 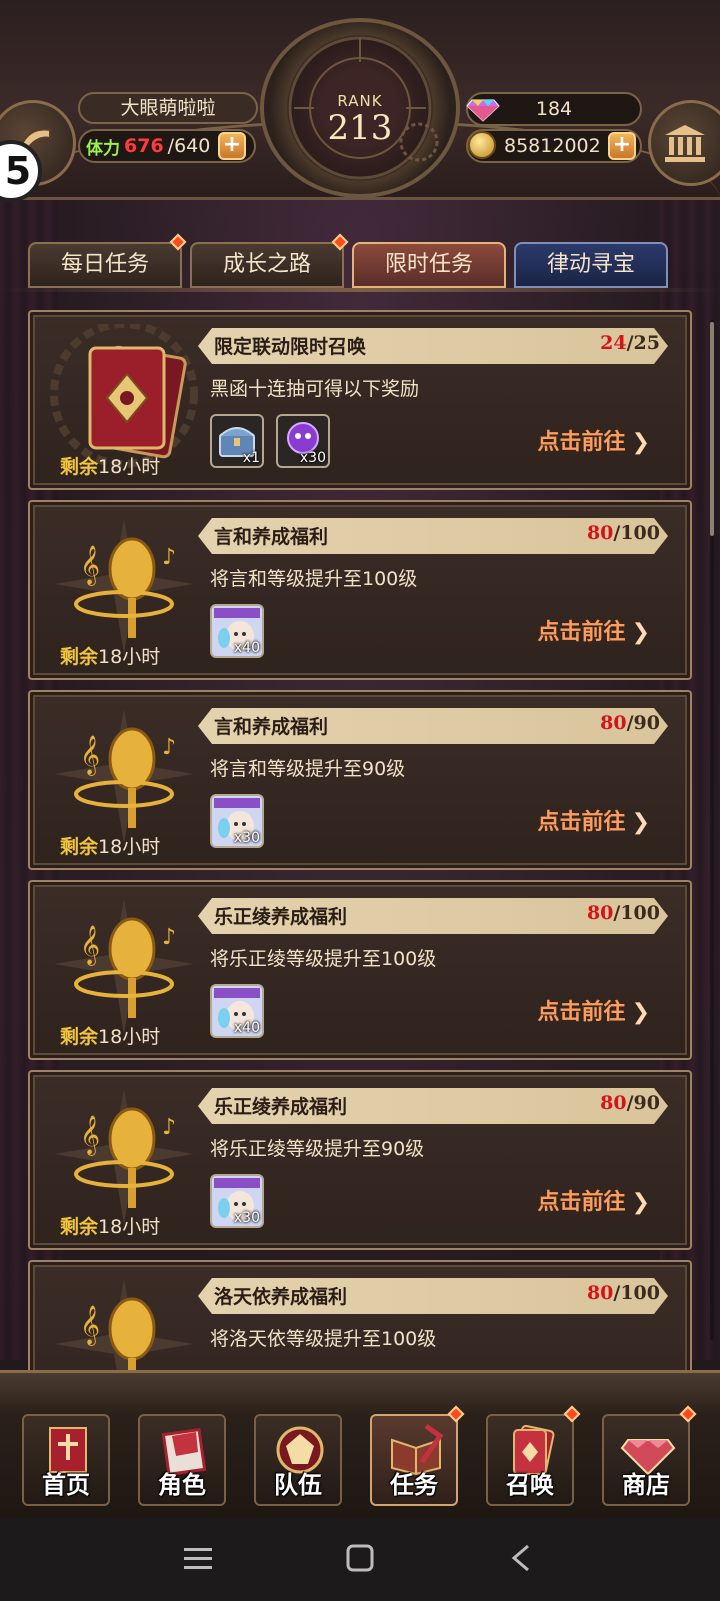 I want to click on nav-label: 商店, so click(x=646, y=1485).